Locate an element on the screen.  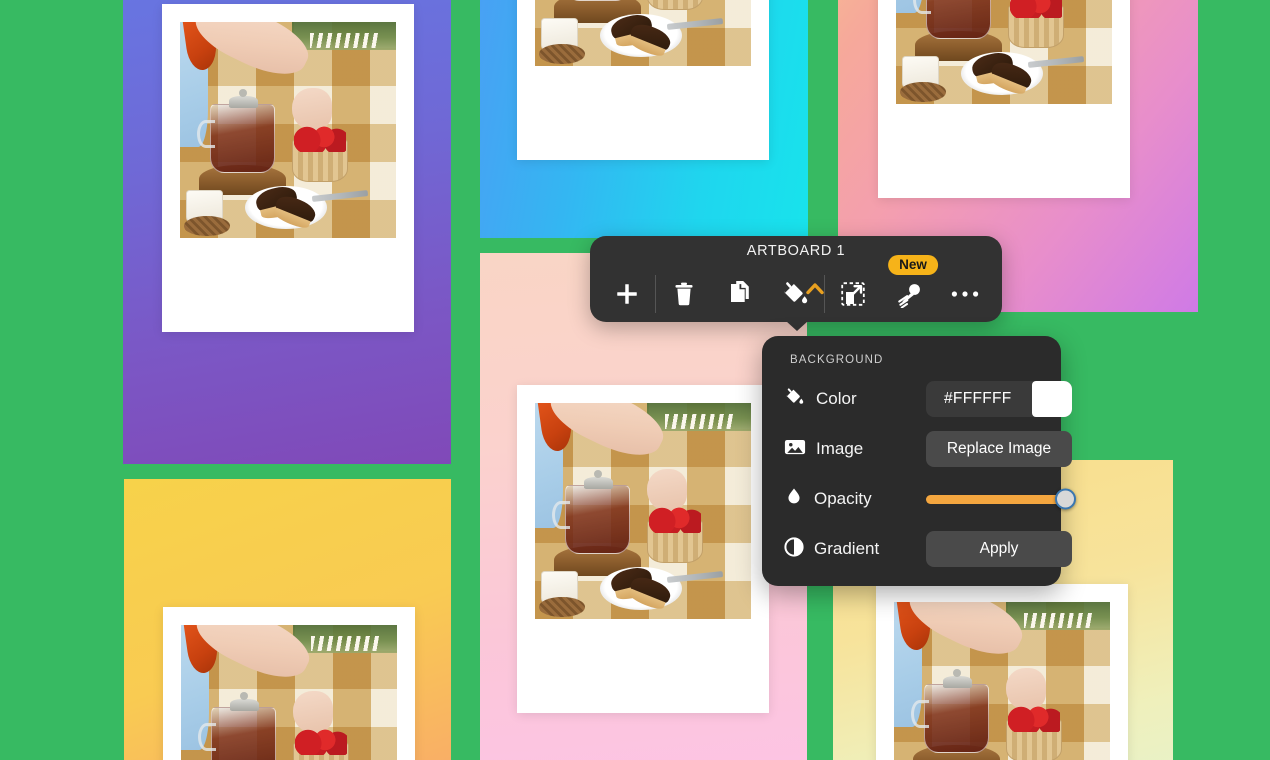
color-hex-value: #FFFFFF is located at coordinates (978, 398).